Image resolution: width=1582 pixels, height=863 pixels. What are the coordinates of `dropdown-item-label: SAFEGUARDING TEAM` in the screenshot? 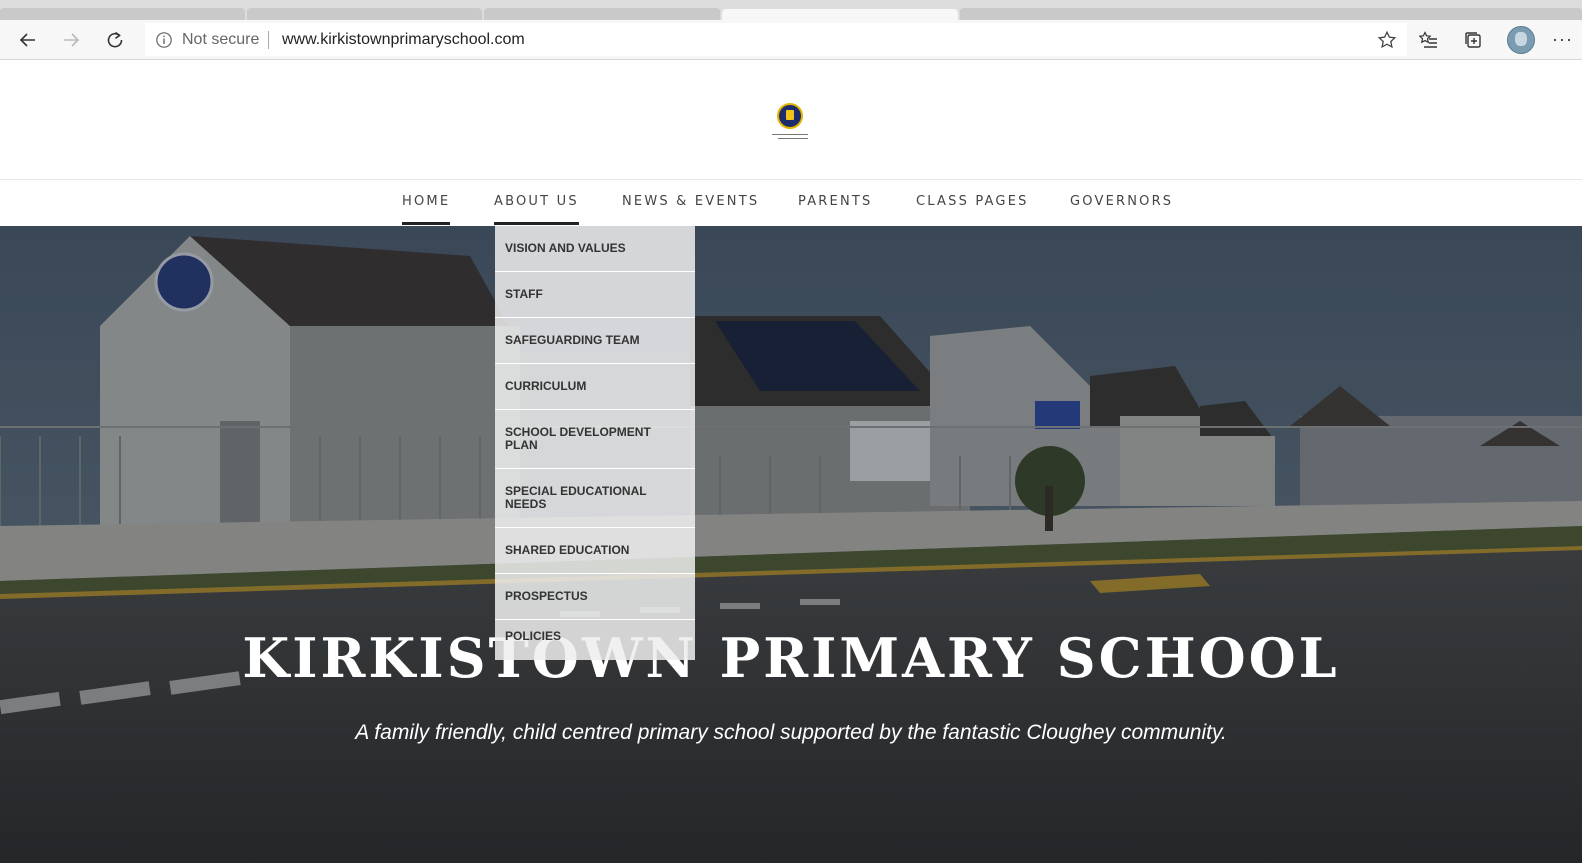 It's located at (572, 340).